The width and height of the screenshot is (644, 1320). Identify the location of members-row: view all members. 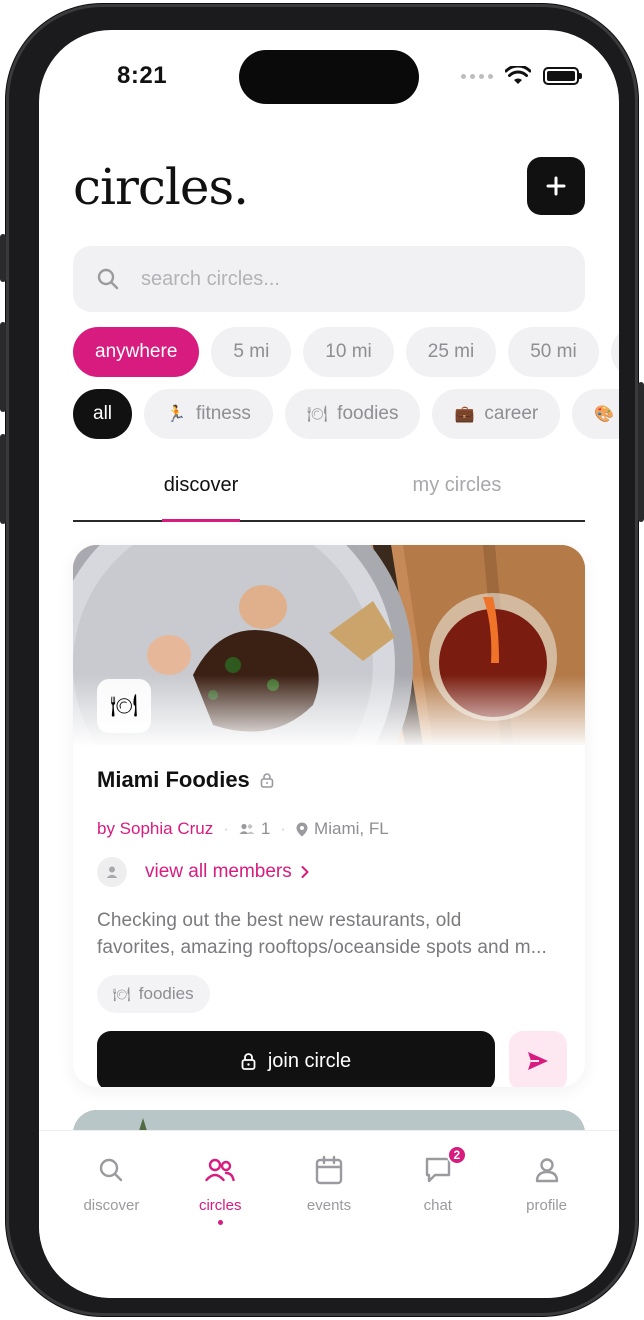
(203, 872).